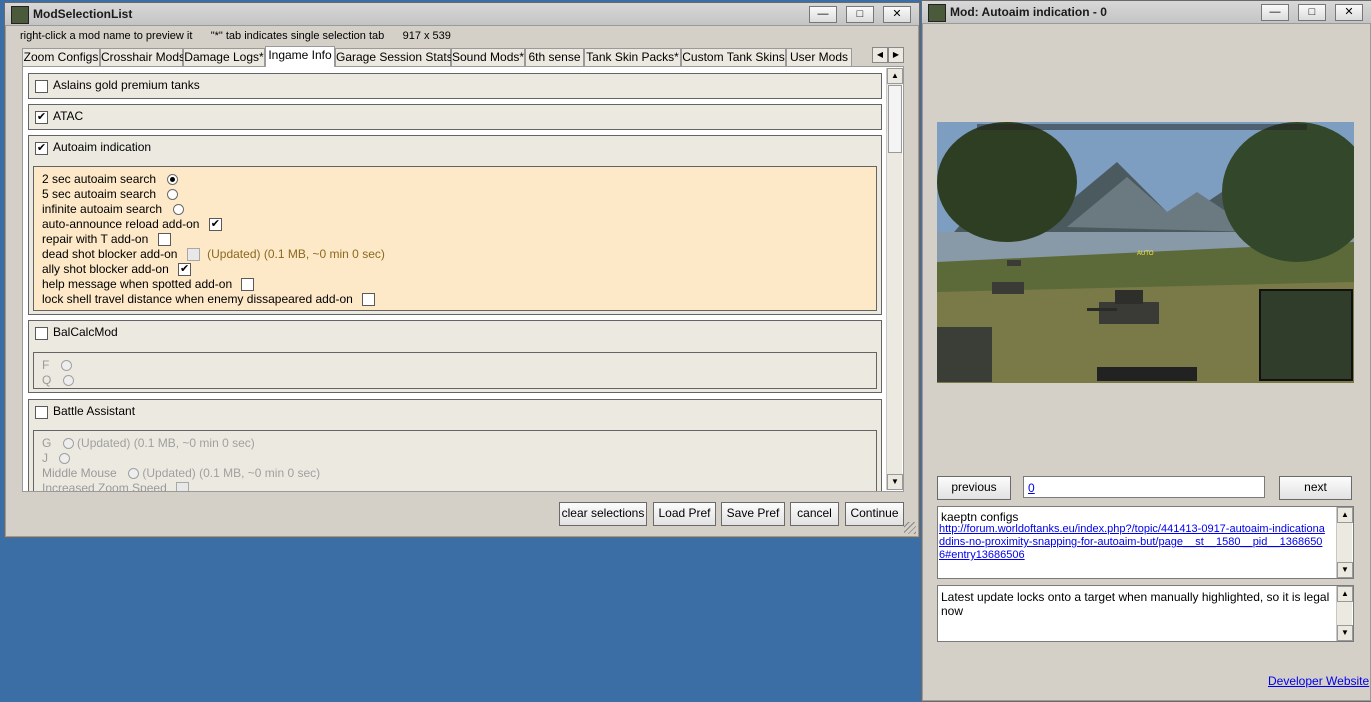 The width and height of the screenshot is (1371, 702). What do you see at coordinates (396, 57) in the screenshot?
I see `tab-garage-session-stats: Garage Session Stats*` at bounding box center [396, 57].